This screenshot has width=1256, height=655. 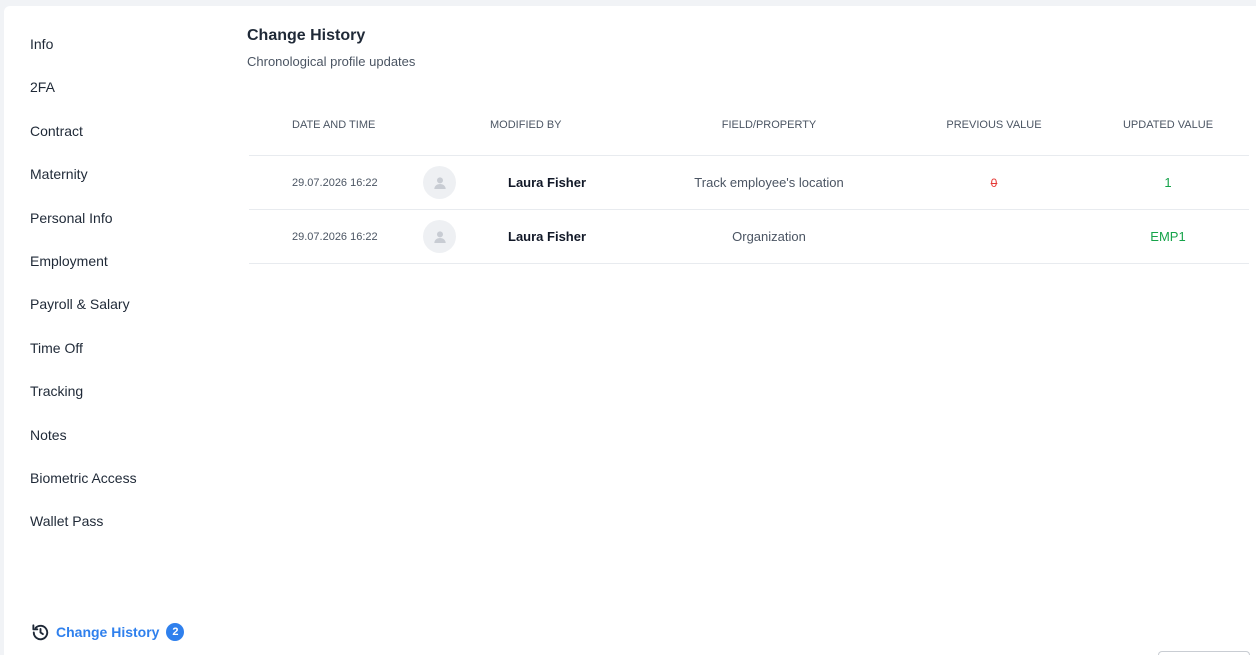 I want to click on sidebar-item-maternity: Maternity, so click(x=83, y=185).